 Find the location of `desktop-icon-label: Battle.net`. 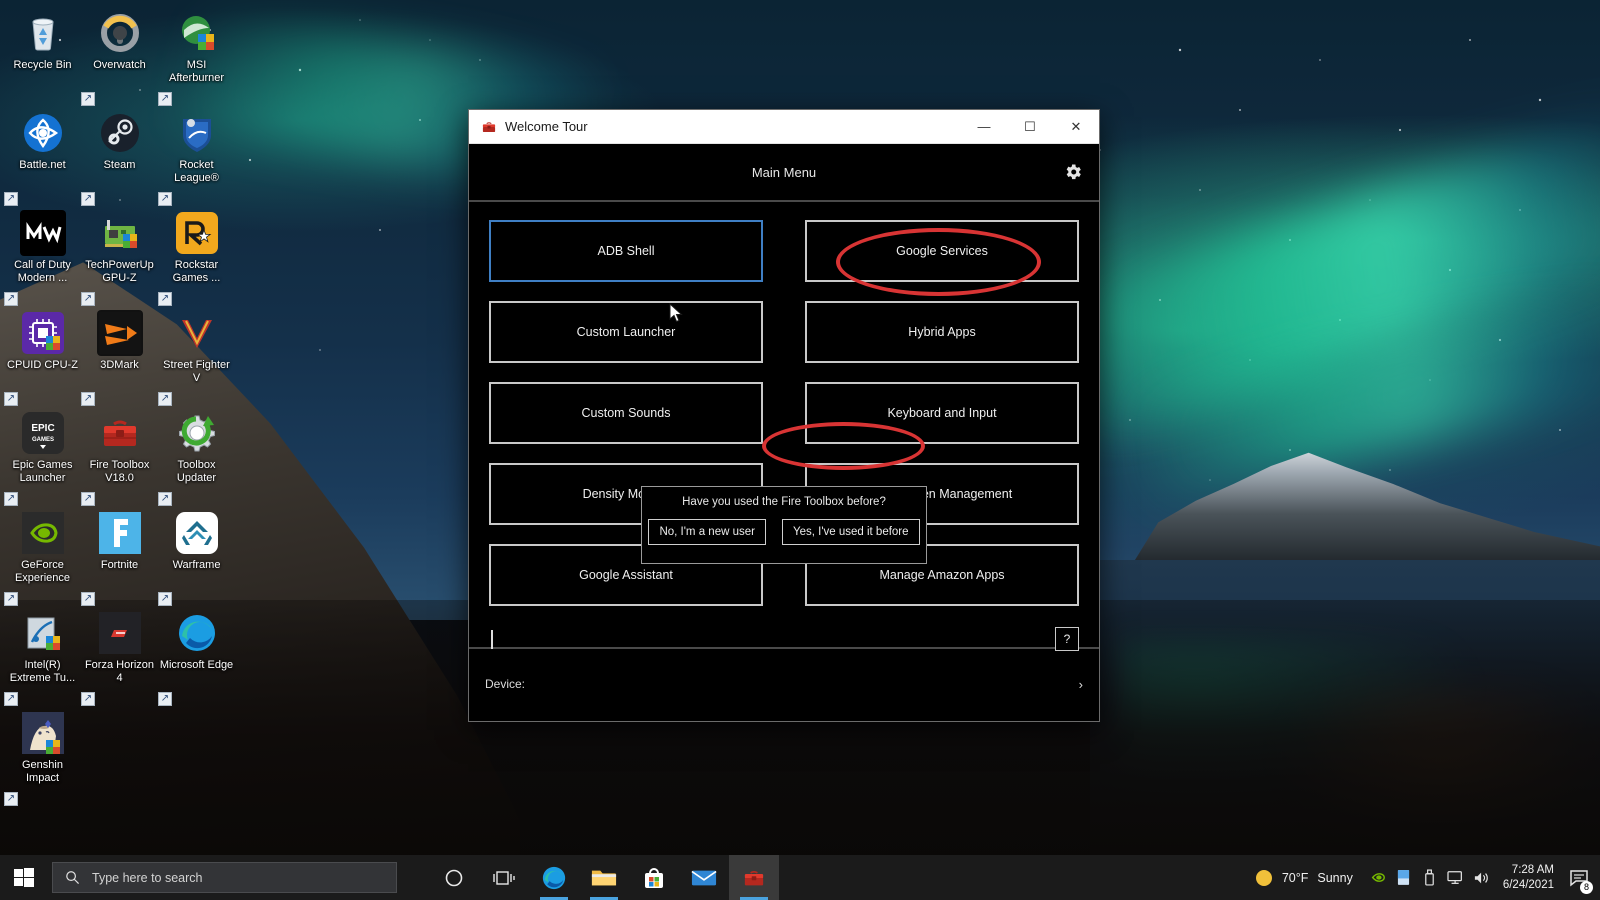

desktop-icon-label: Battle.net is located at coordinates (42, 165).